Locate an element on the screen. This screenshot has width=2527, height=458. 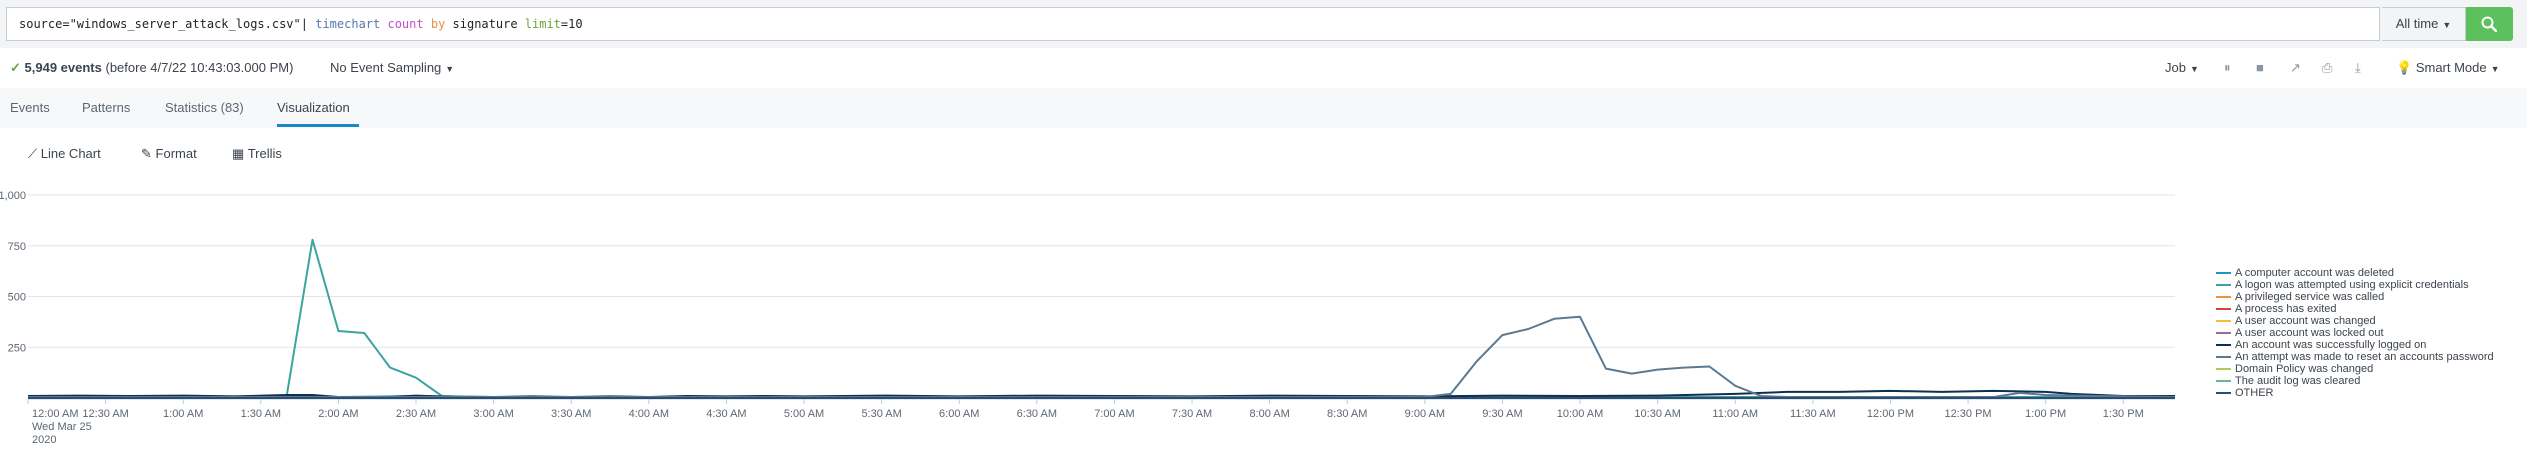
y-tick-label: 750 is located at coordinates (17, 247).